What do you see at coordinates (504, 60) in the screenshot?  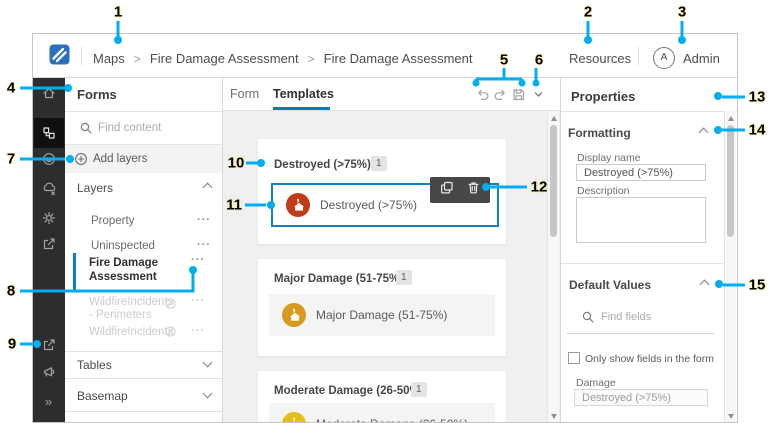 I see `callout-5: 5` at bounding box center [504, 60].